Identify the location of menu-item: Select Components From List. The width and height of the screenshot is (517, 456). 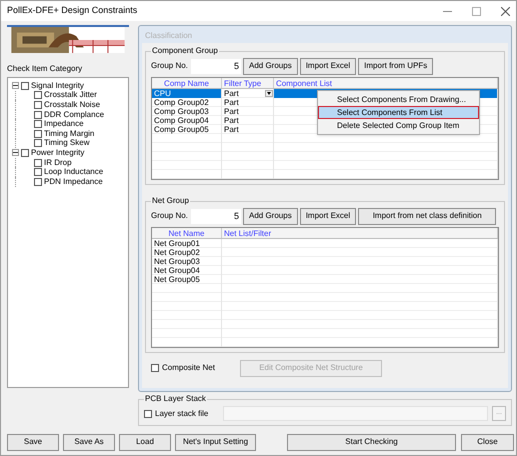
(398, 112).